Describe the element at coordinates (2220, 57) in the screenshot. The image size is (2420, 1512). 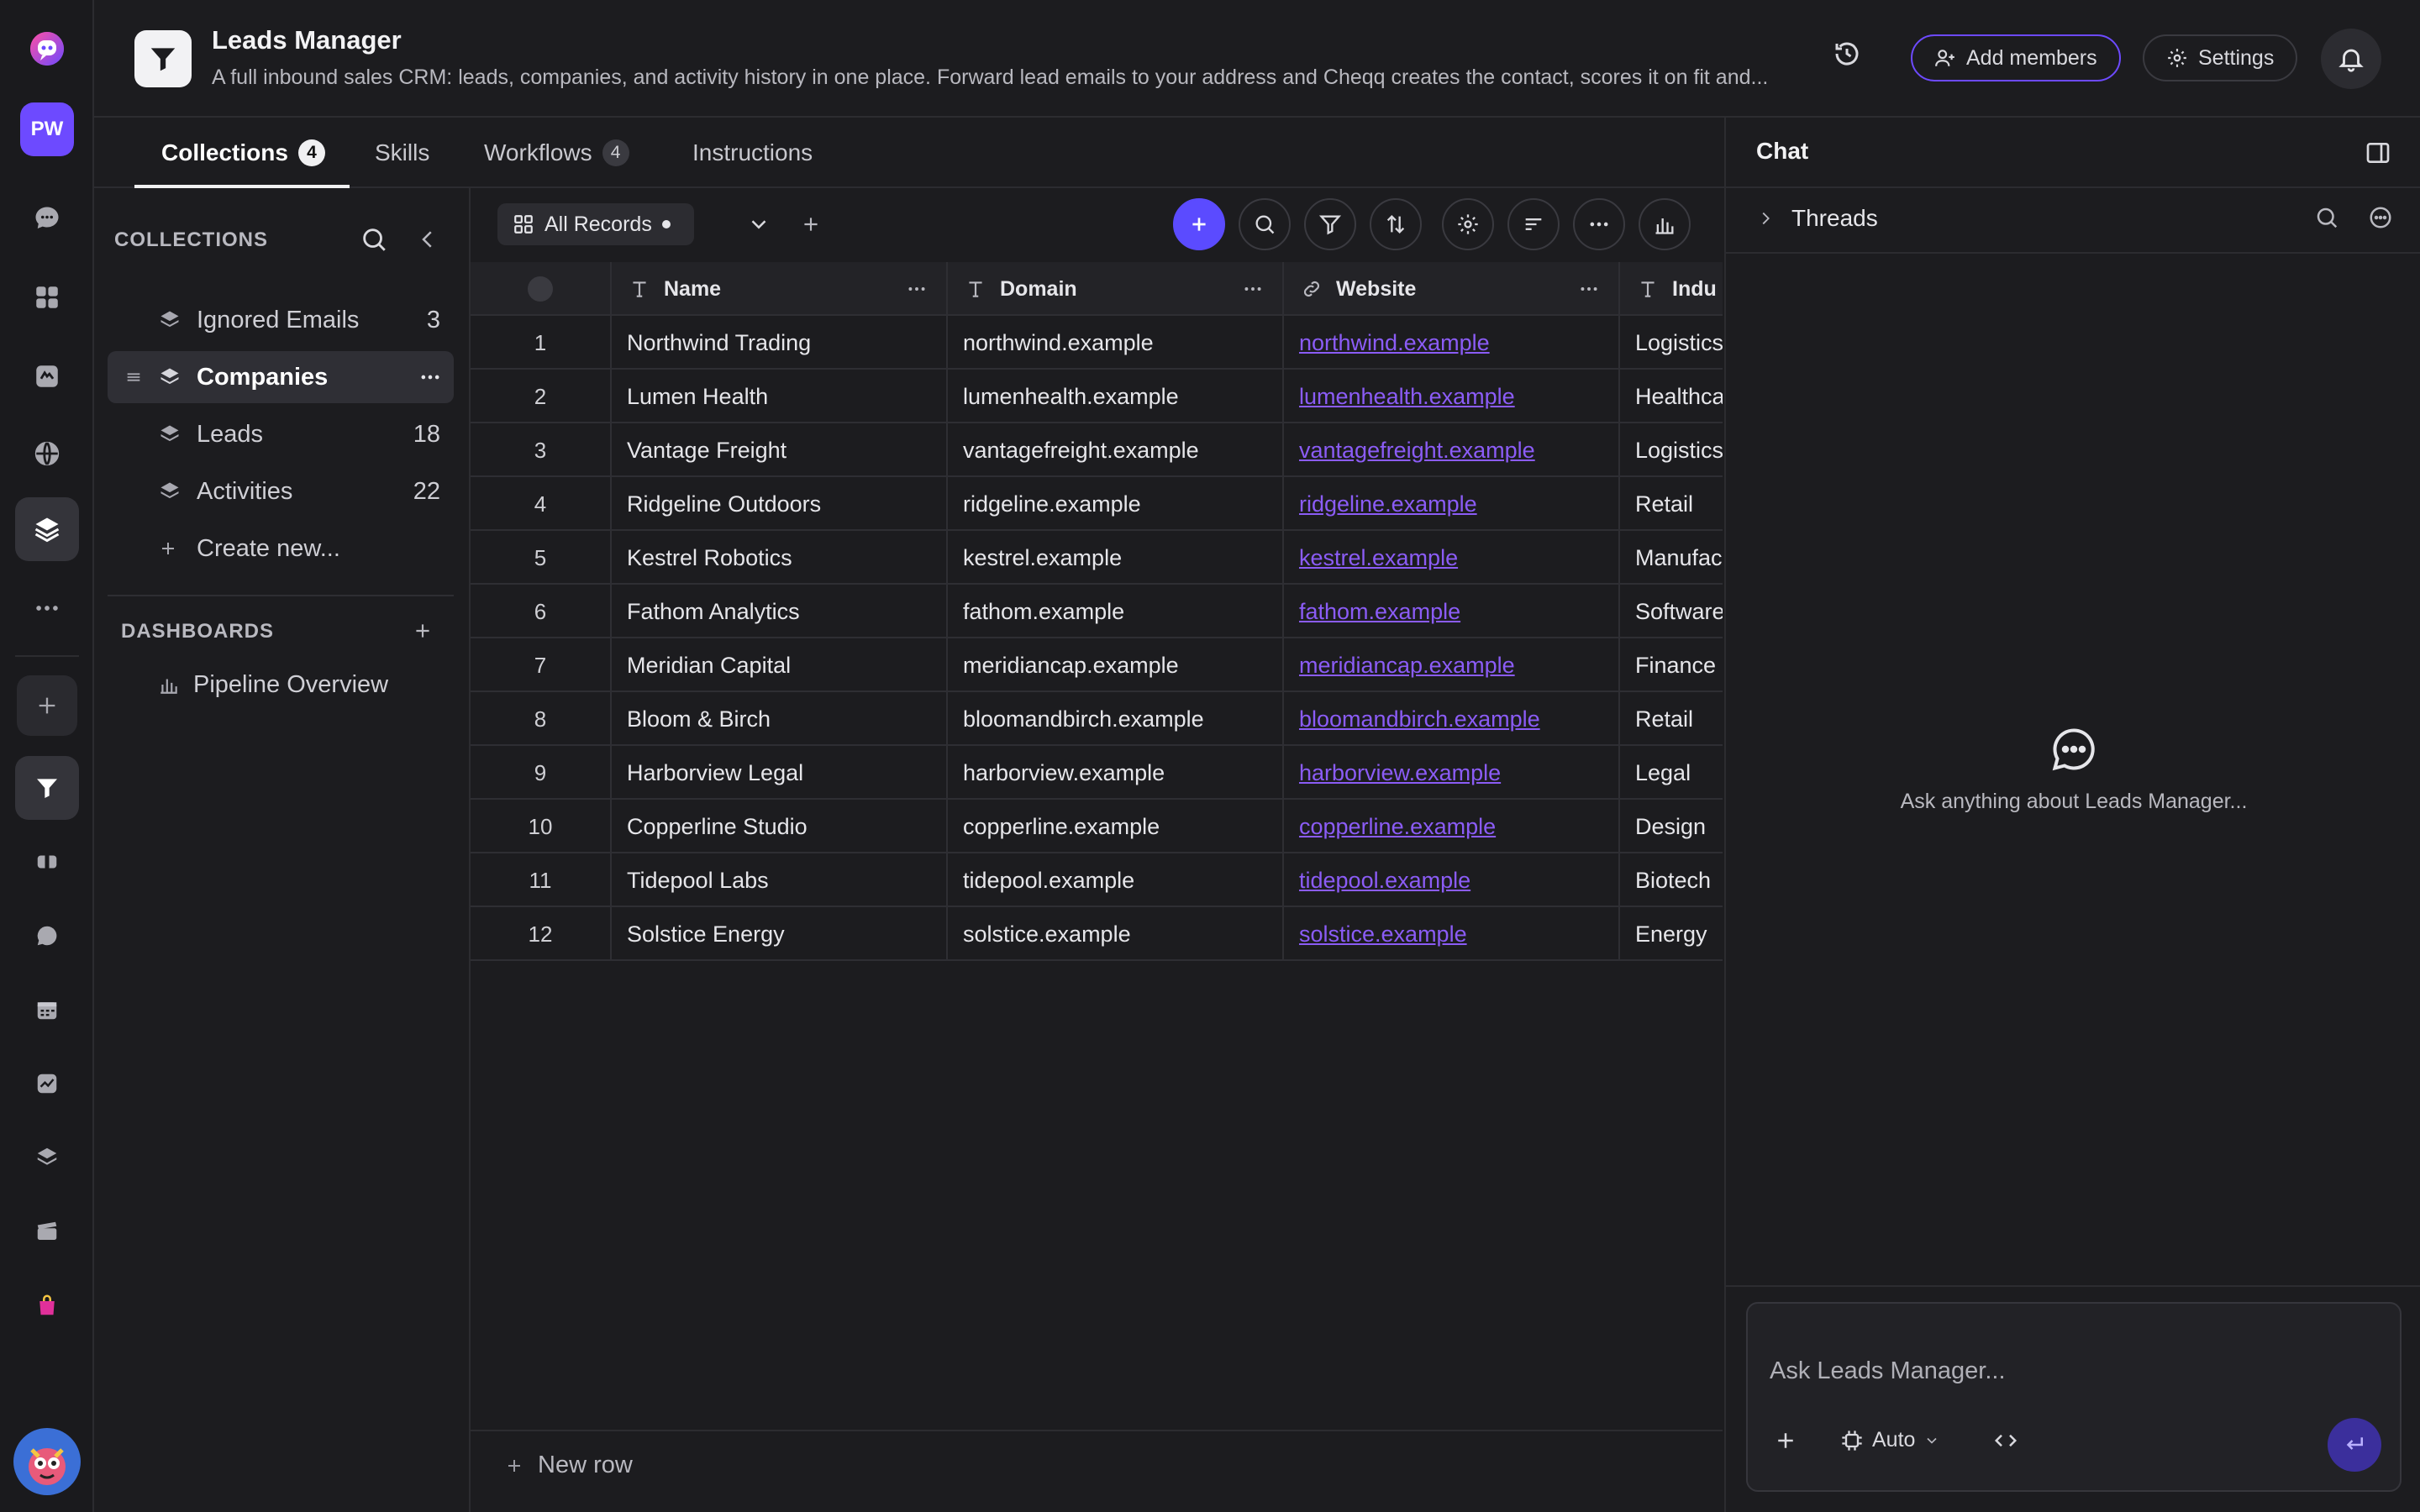
I see `settings-button: Settings` at that location.